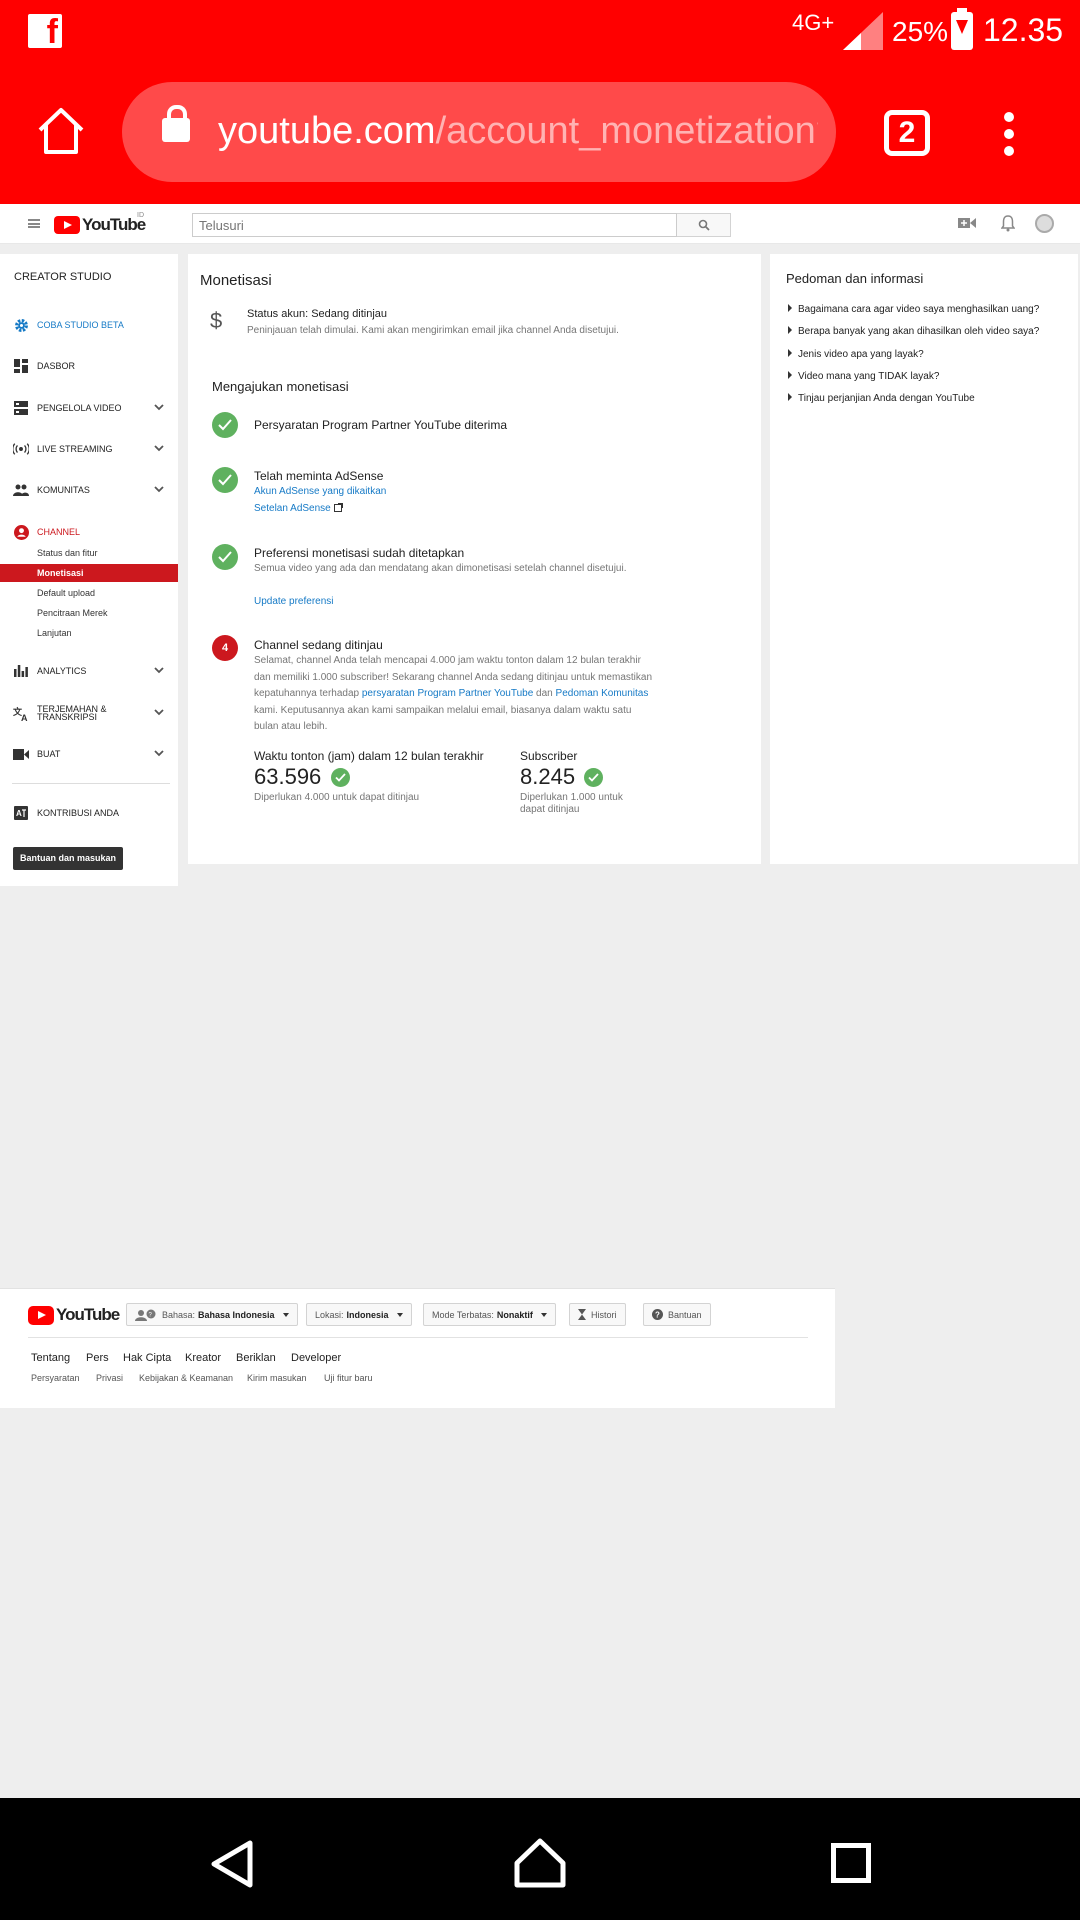 This screenshot has height=1920, width=1080. I want to click on history-button: Histori, so click(597, 1314).